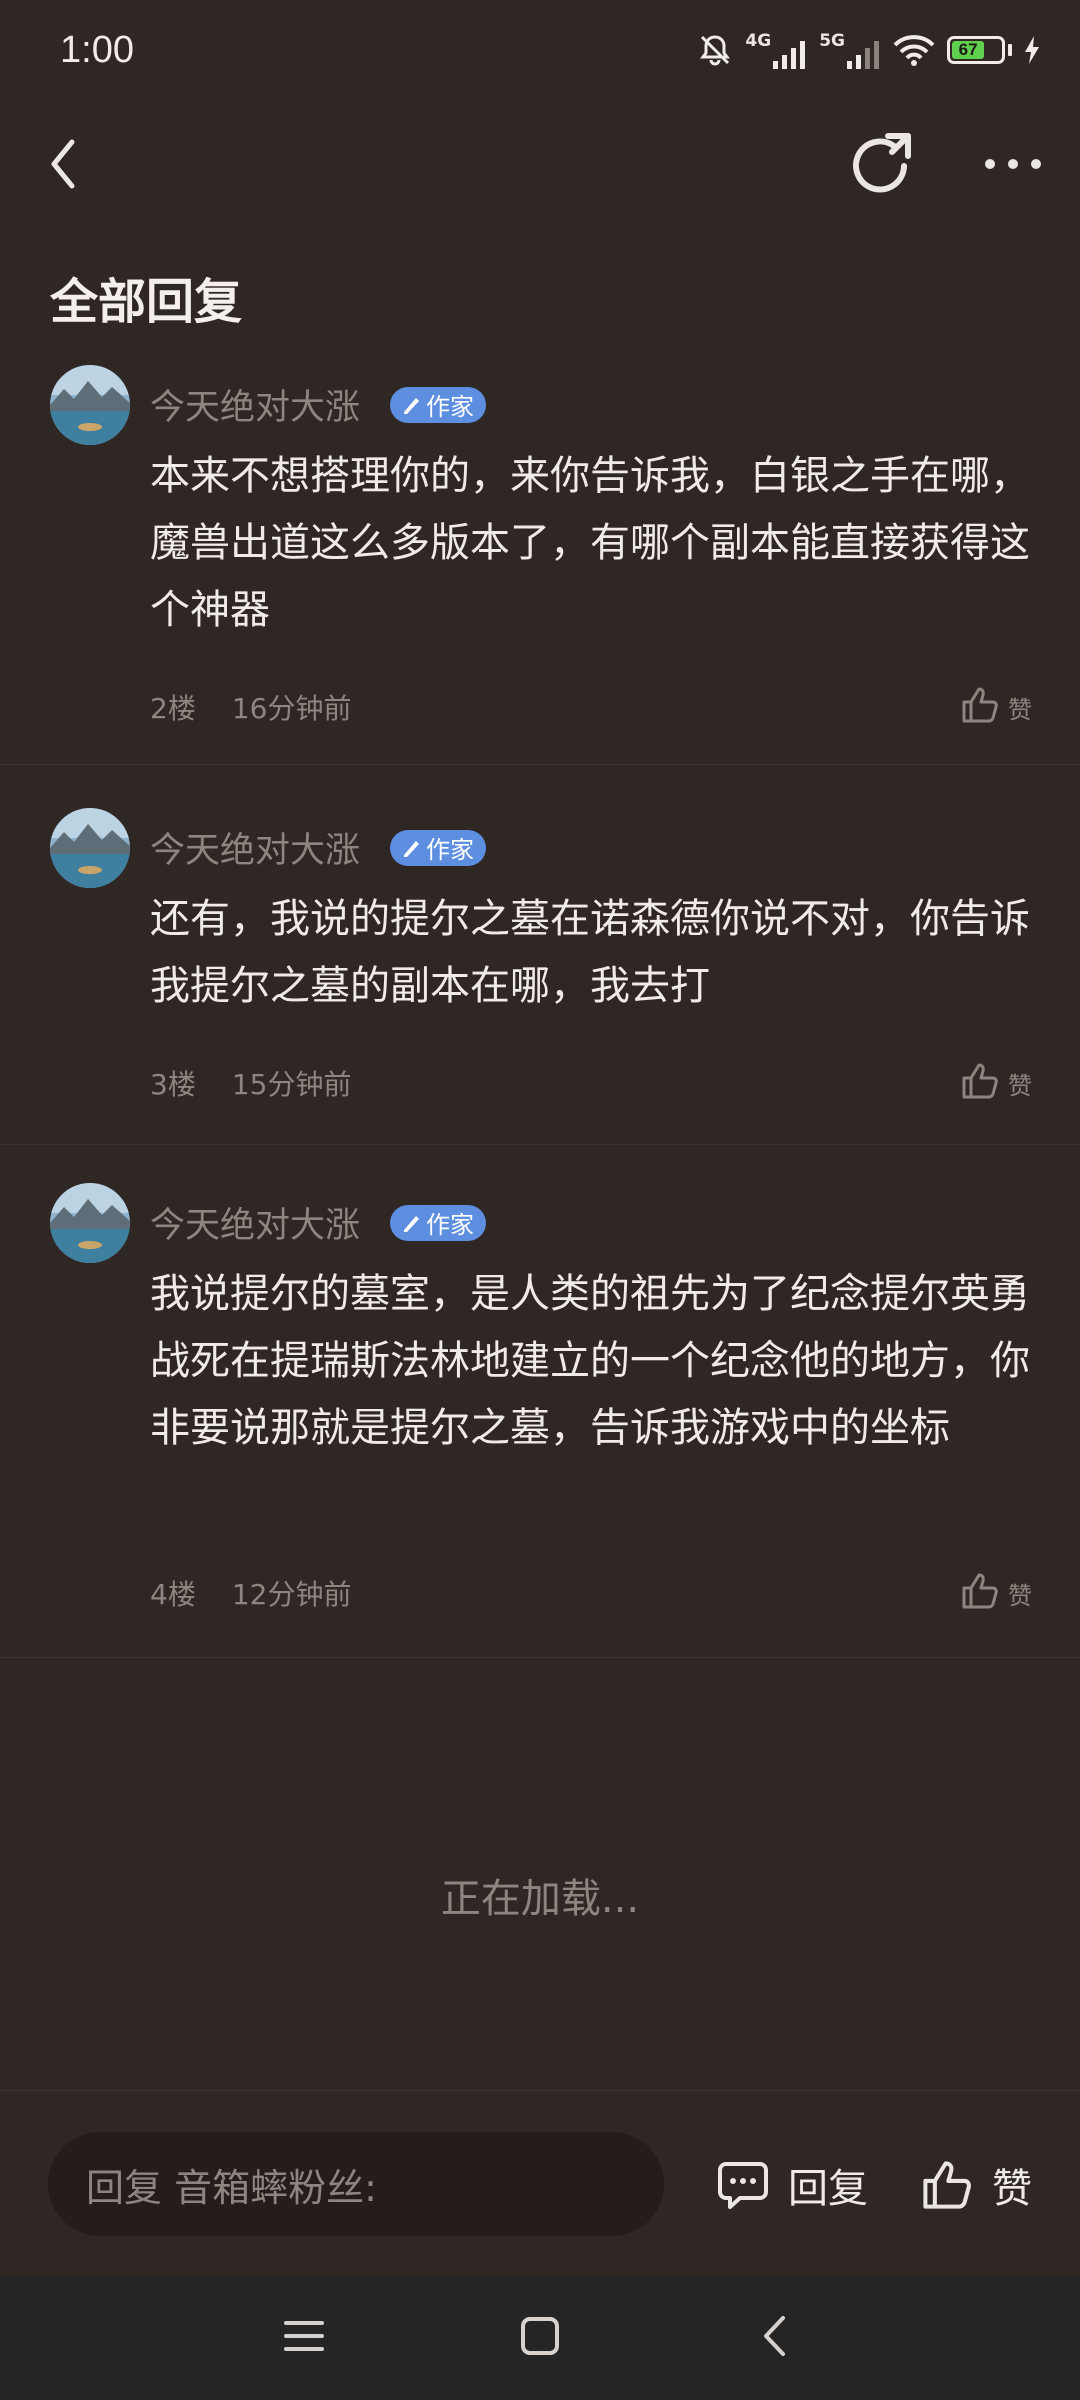 Image resolution: width=1080 pixels, height=2400 pixels. I want to click on reply-input: 回复 音箱蟀粉丝:, so click(356, 2184).